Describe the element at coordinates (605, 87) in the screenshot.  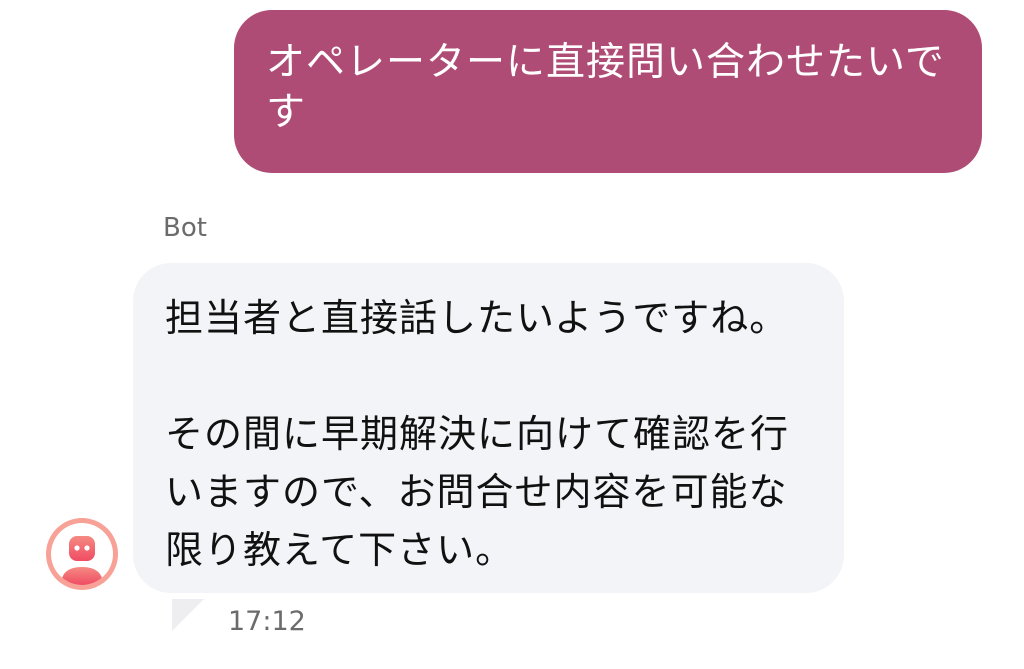
I see `user-message-text: オペレーターに直接問い合わせたいです` at that location.